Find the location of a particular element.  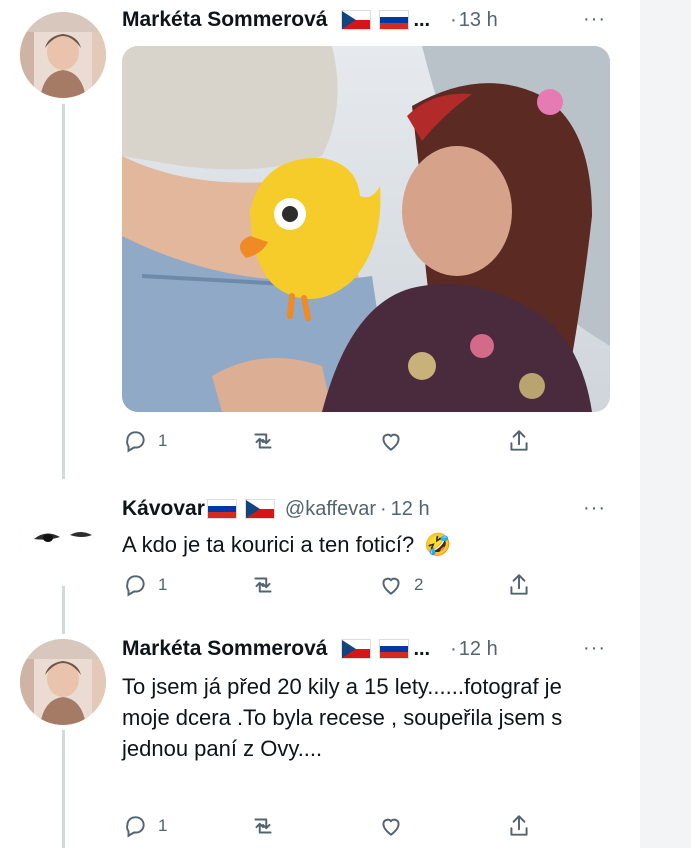

tweet-actions: 1 2 is located at coordinates (325, 587).